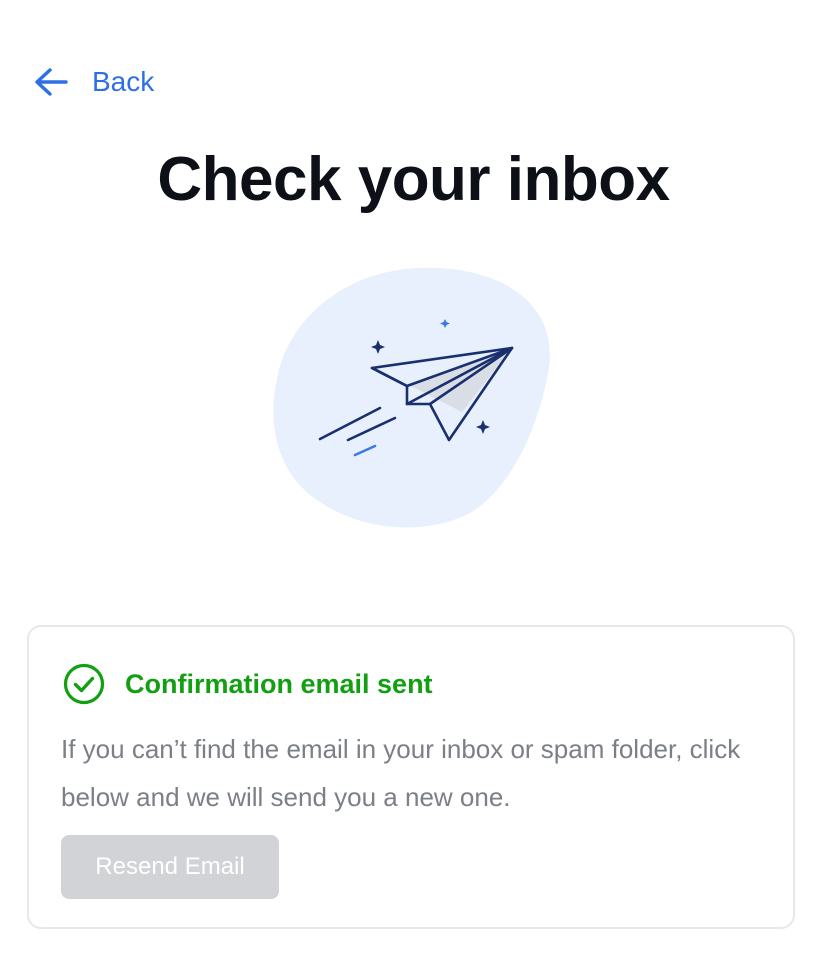  I want to click on paper-plane-icon, so click(411, 397).